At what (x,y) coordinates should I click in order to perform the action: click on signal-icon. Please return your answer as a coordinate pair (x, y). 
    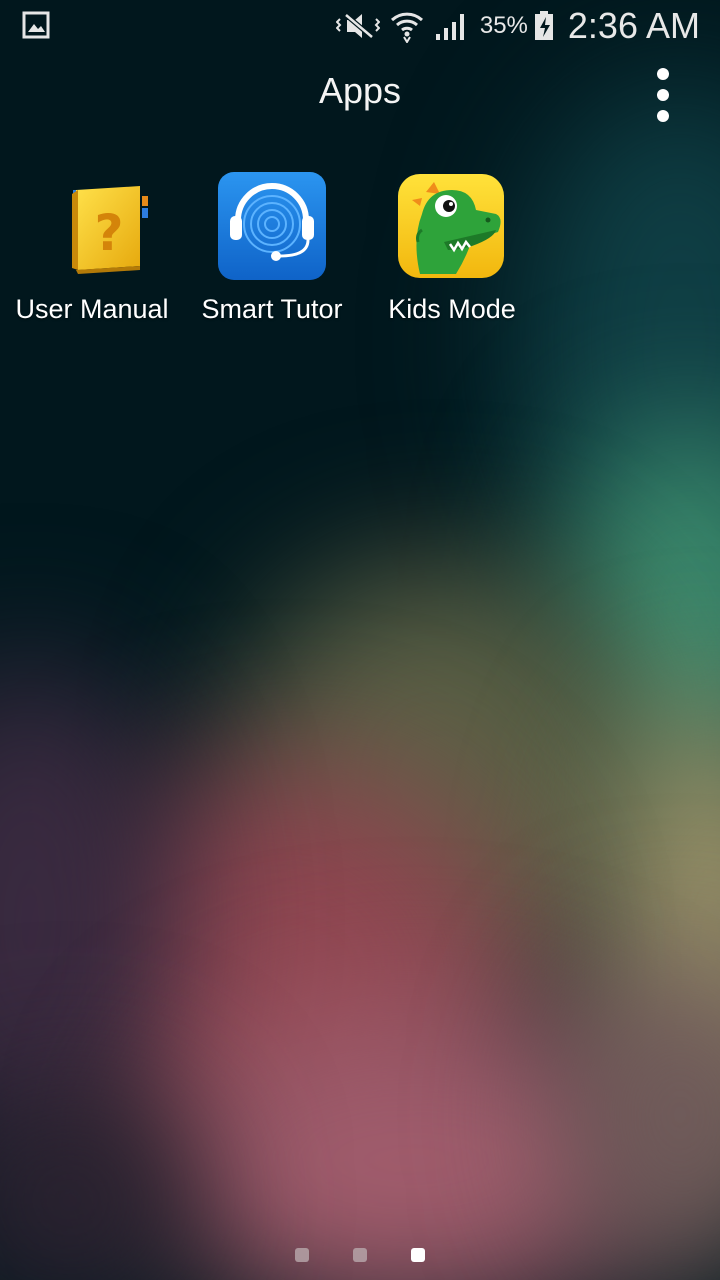
    Looking at the image, I should click on (452, 26).